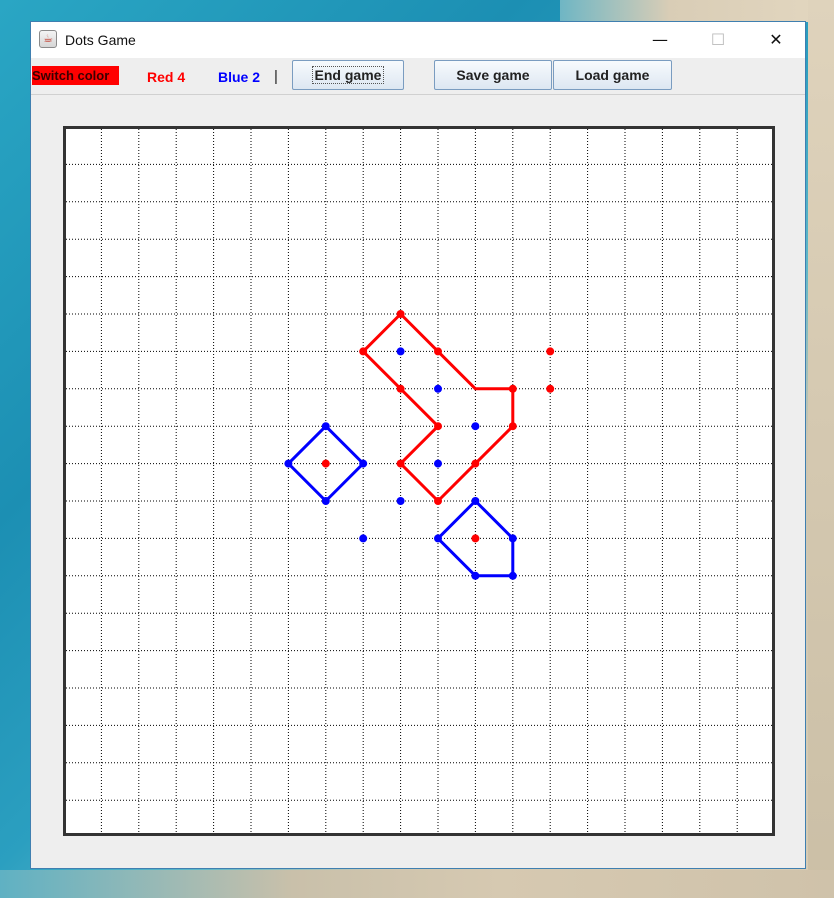 This screenshot has width=834, height=898. I want to click on save-game-button: Save game, so click(493, 75).